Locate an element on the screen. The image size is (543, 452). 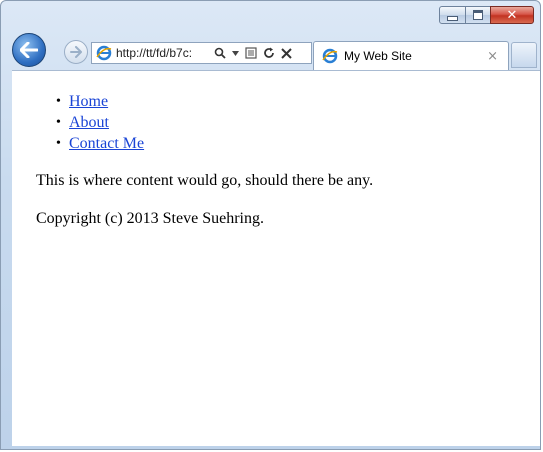
address-url: http://tt/fd/b7c: is located at coordinates (163, 53).